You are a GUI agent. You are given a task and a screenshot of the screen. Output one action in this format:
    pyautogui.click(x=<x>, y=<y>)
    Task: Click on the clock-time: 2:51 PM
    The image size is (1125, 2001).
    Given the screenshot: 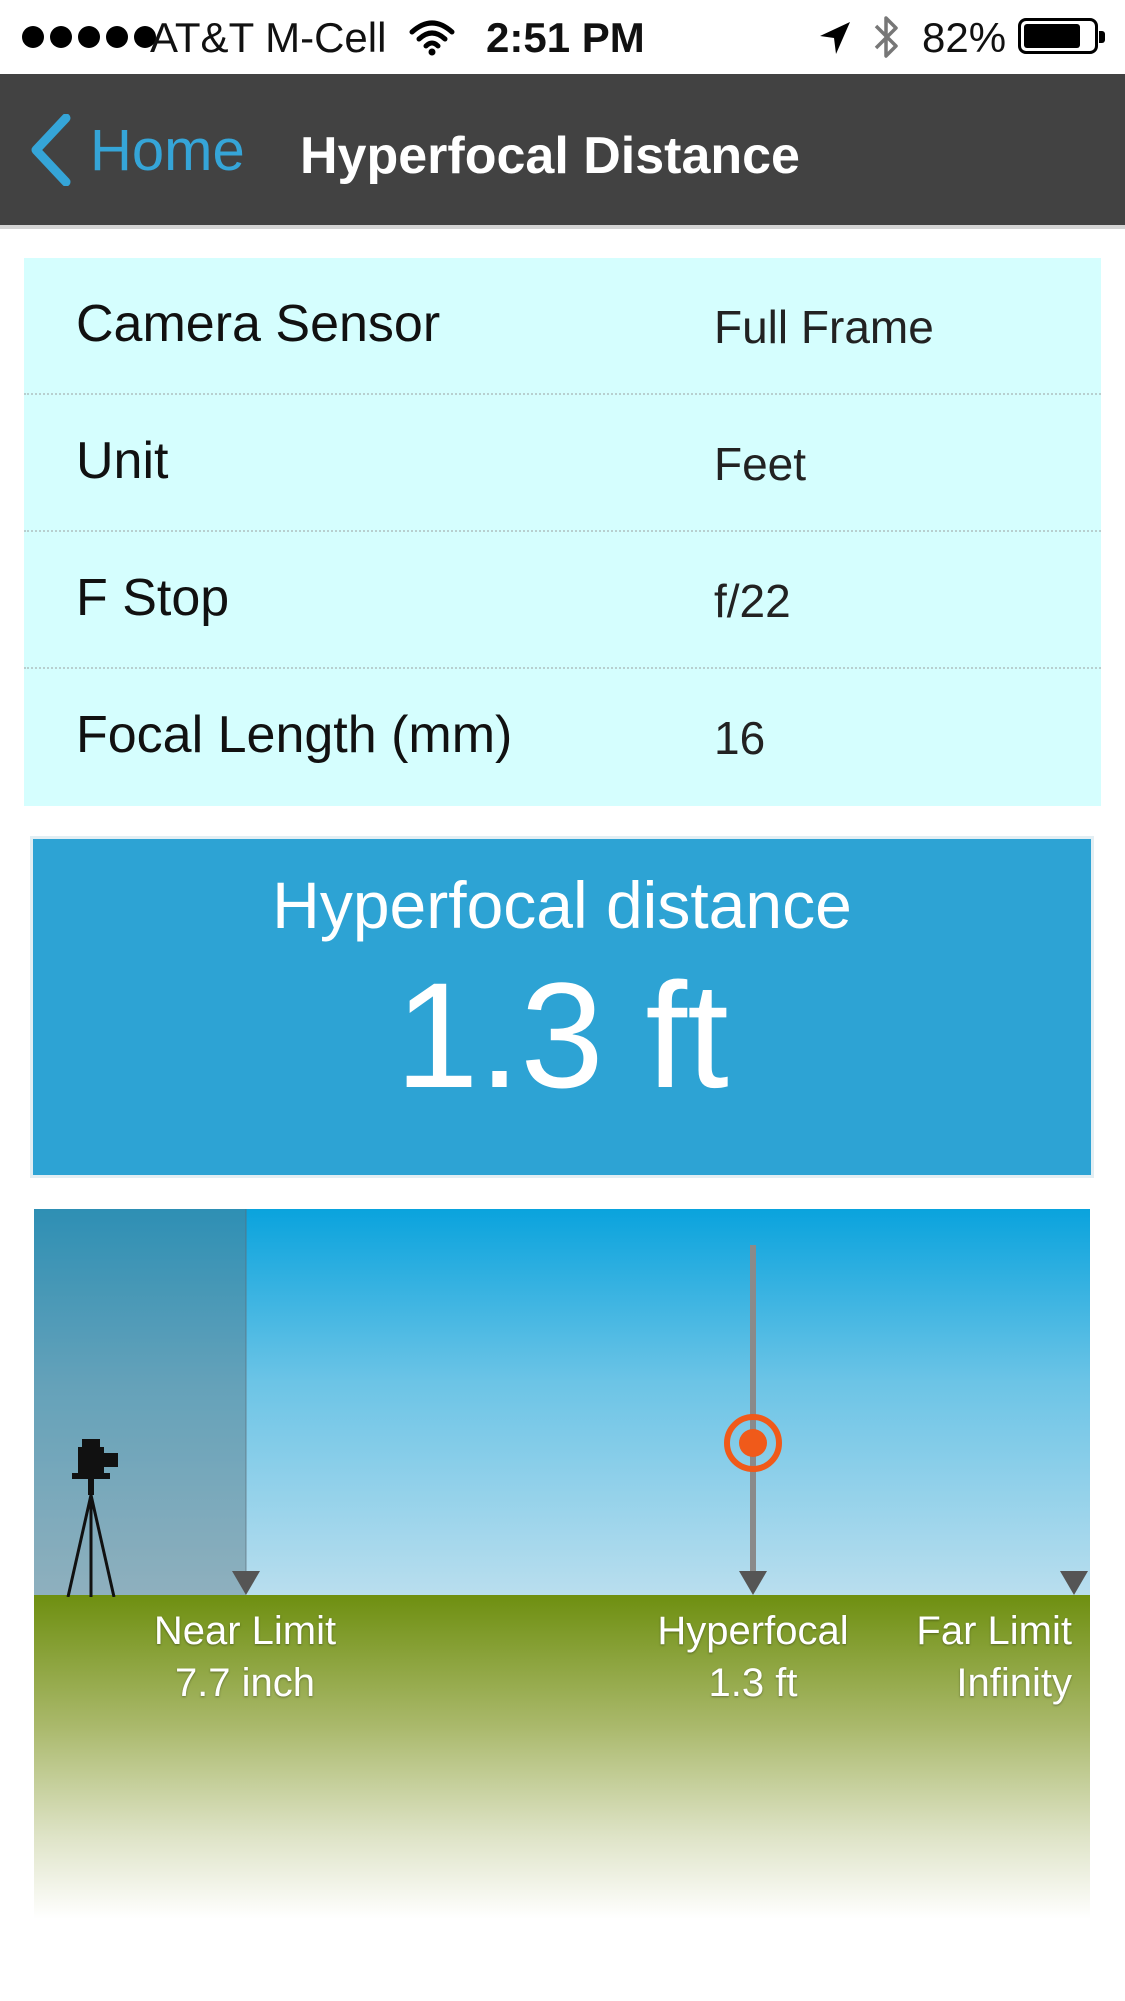 What is the action you would take?
    pyautogui.click(x=565, y=37)
    